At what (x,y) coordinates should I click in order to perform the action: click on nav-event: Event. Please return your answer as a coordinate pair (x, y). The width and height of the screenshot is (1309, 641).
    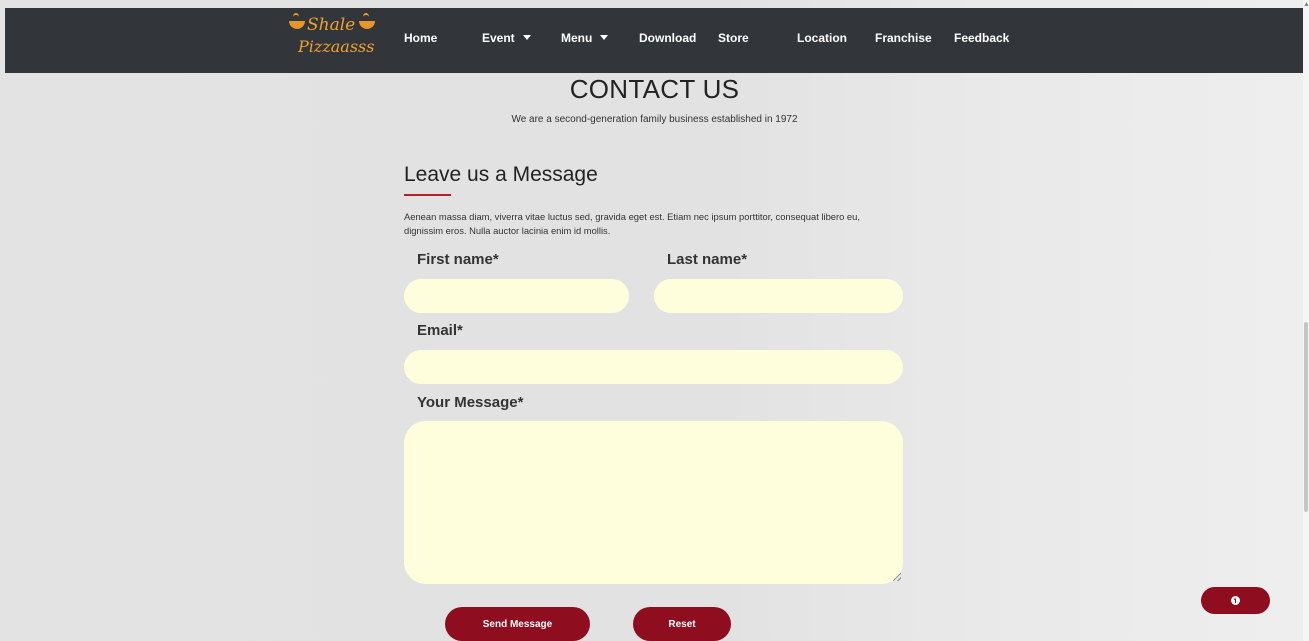
    Looking at the image, I should click on (506, 38).